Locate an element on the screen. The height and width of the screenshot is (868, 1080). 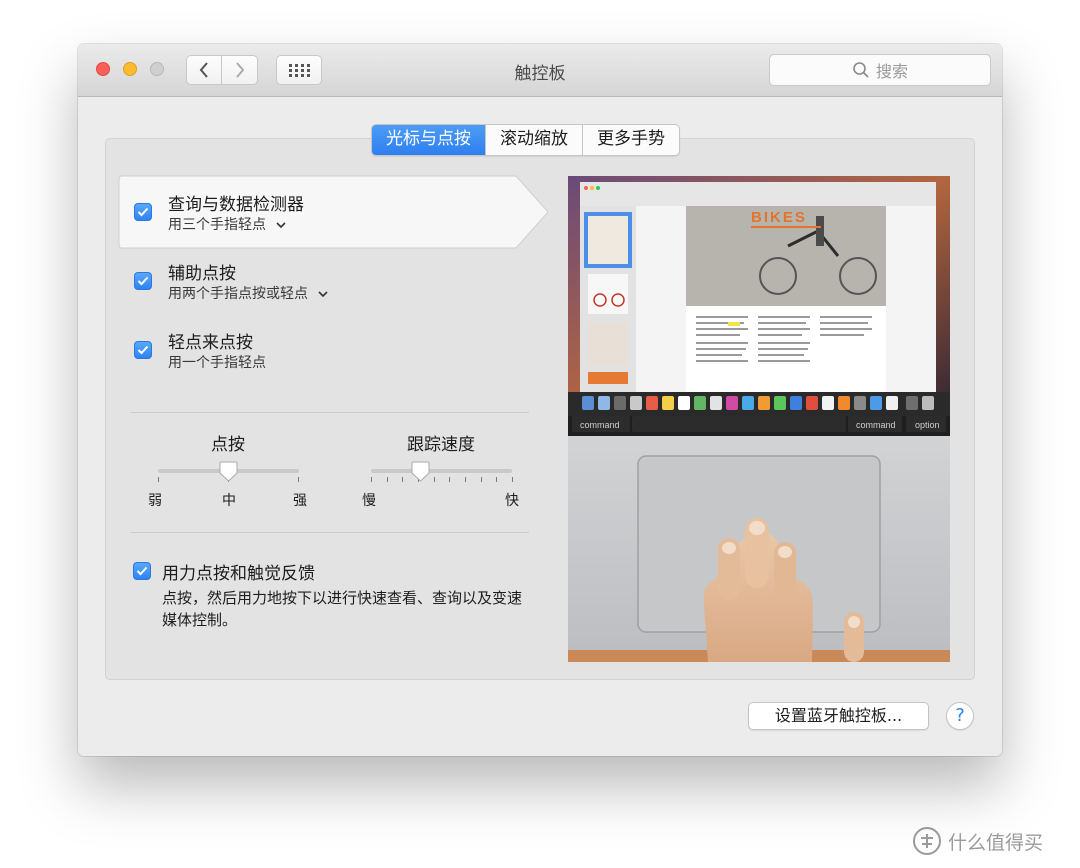
click-label-light: 弱 is located at coordinates (155, 501).